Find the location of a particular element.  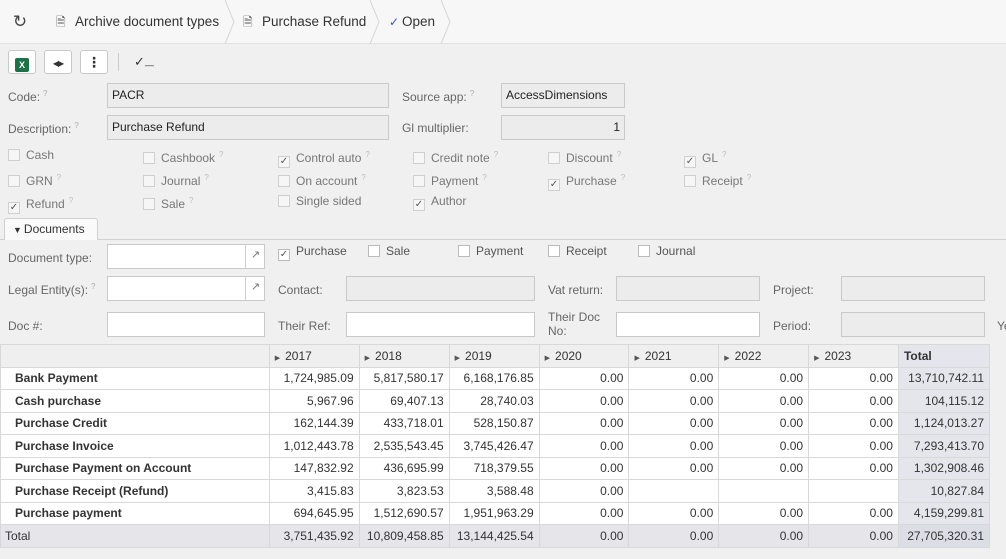

refresh-icon: ↻ is located at coordinates (20, 22).